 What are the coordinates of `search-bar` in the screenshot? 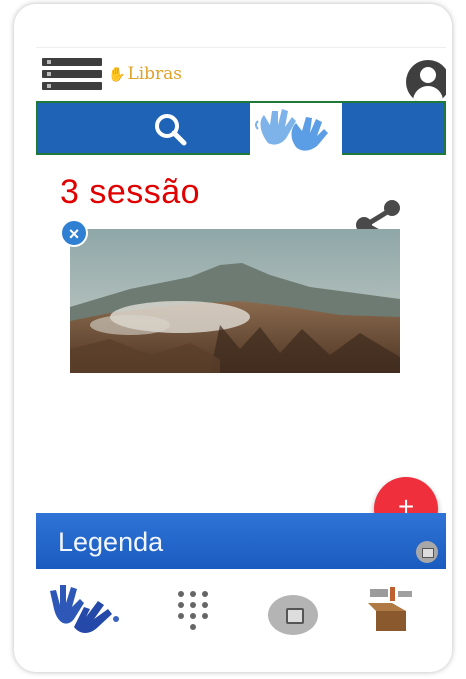 It's located at (241, 129).